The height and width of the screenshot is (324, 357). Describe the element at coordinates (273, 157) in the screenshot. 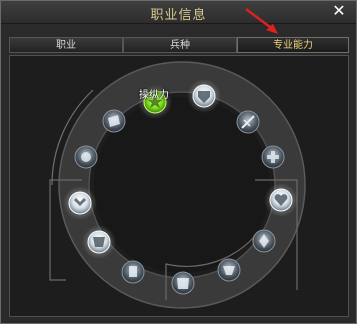

I see `node-cross-right` at that location.